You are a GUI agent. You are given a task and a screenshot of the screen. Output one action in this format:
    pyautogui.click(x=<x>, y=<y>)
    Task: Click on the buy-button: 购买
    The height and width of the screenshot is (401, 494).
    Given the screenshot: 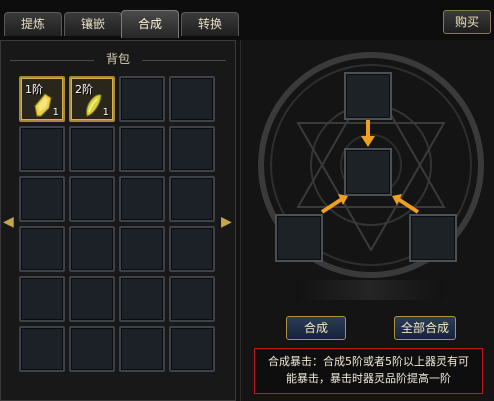 What is the action you would take?
    pyautogui.click(x=467, y=22)
    